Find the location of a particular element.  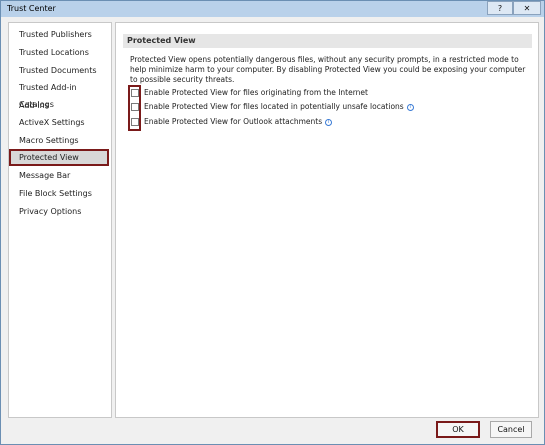

ok-button: OK is located at coordinates (458, 429).